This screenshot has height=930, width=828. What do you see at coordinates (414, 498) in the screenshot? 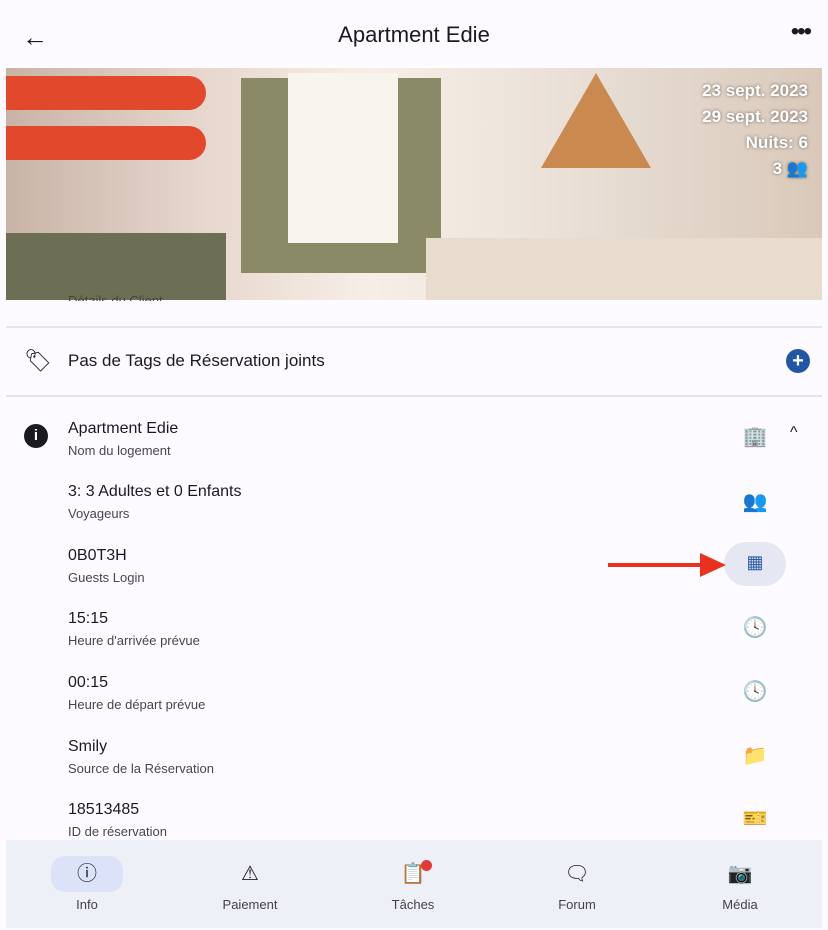
I see `detail-row-guests: 3: 3 Adultes et 0 Enfants Voyageurs 👥` at bounding box center [414, 498].